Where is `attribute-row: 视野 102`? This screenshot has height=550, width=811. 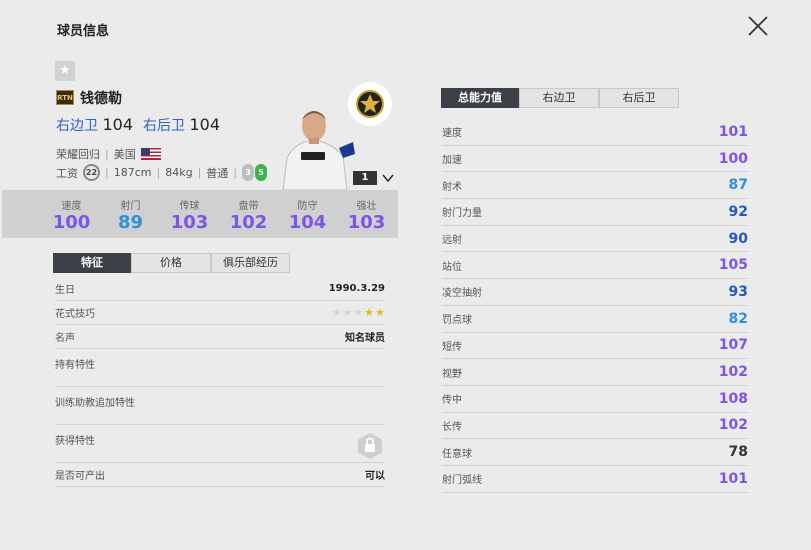
attribute-row: 视野 102 is located at coordinates (595, 372).